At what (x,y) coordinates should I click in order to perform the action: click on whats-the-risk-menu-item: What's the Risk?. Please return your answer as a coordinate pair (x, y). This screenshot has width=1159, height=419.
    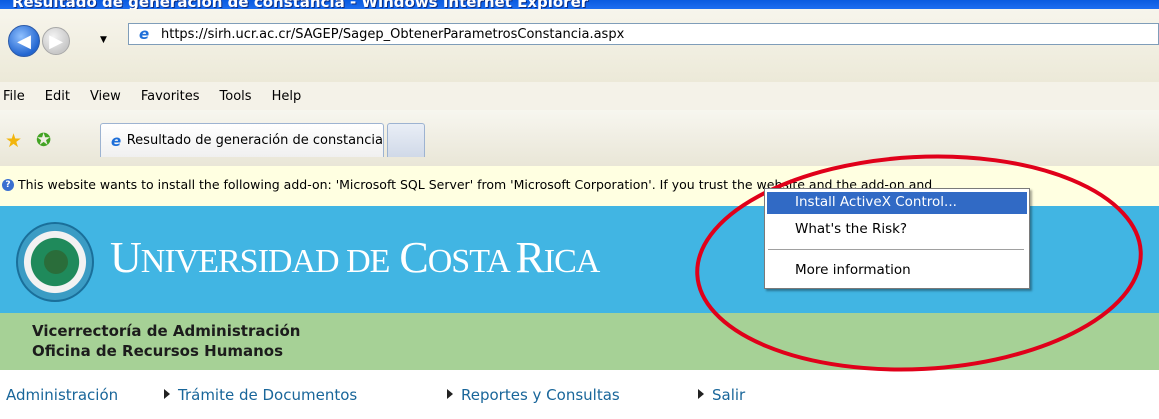
    Looking at the image, I should click on (897, 230).